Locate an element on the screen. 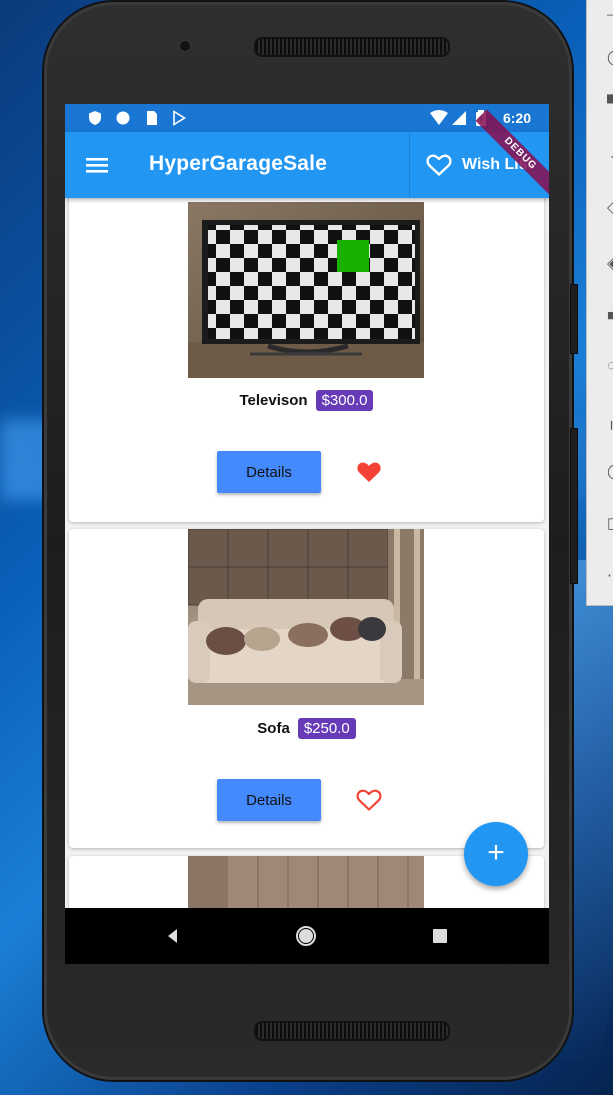 The width and height of the screenshot is (613, 1095). item-title-row: Sofa $250.0 is located at coordinates (306, 728).